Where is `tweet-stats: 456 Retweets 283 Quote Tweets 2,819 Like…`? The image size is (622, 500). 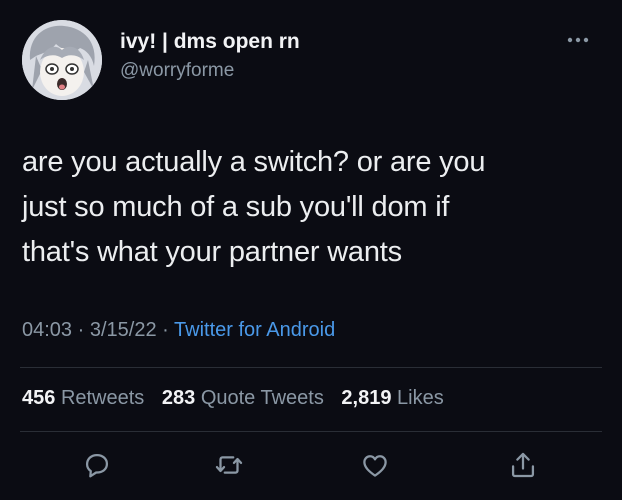
tweet-stats: 456 Retweets 283 Quote Tweets 2,819 Like… is located at coordinates (239, 398).